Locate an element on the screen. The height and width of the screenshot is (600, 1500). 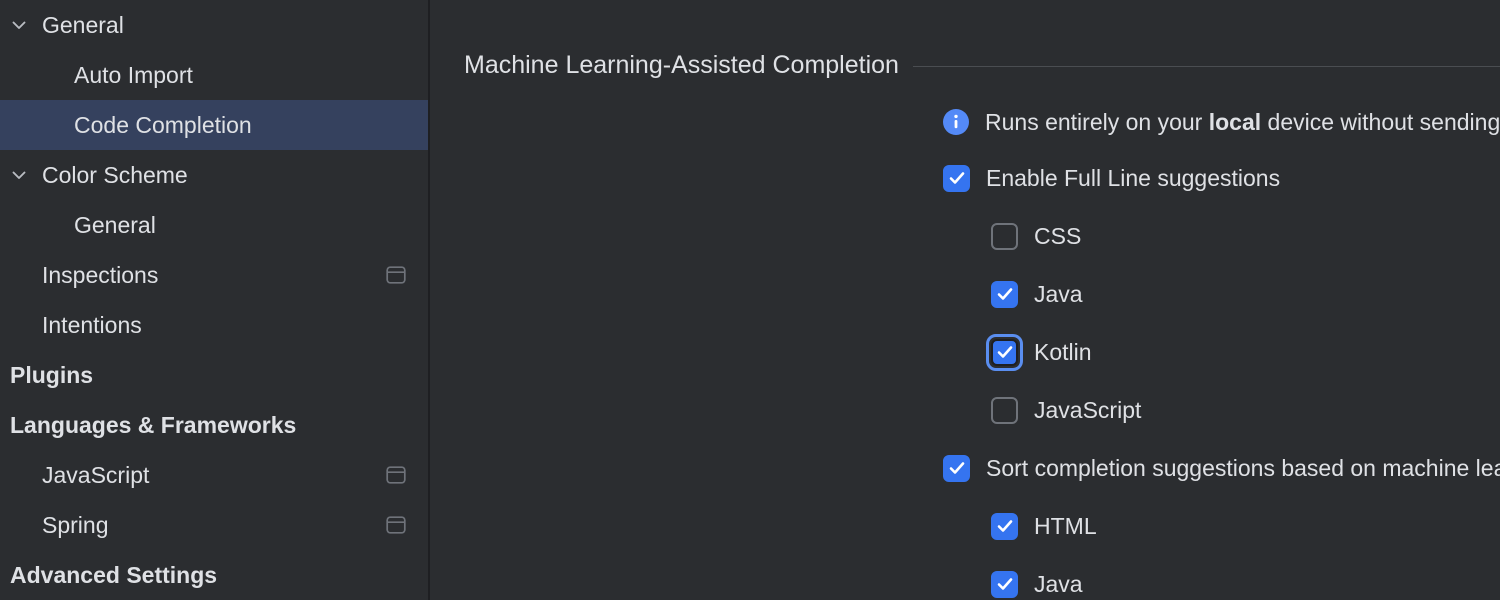
sidebar-item-label: Plugins is located at coordinates (52, 374).